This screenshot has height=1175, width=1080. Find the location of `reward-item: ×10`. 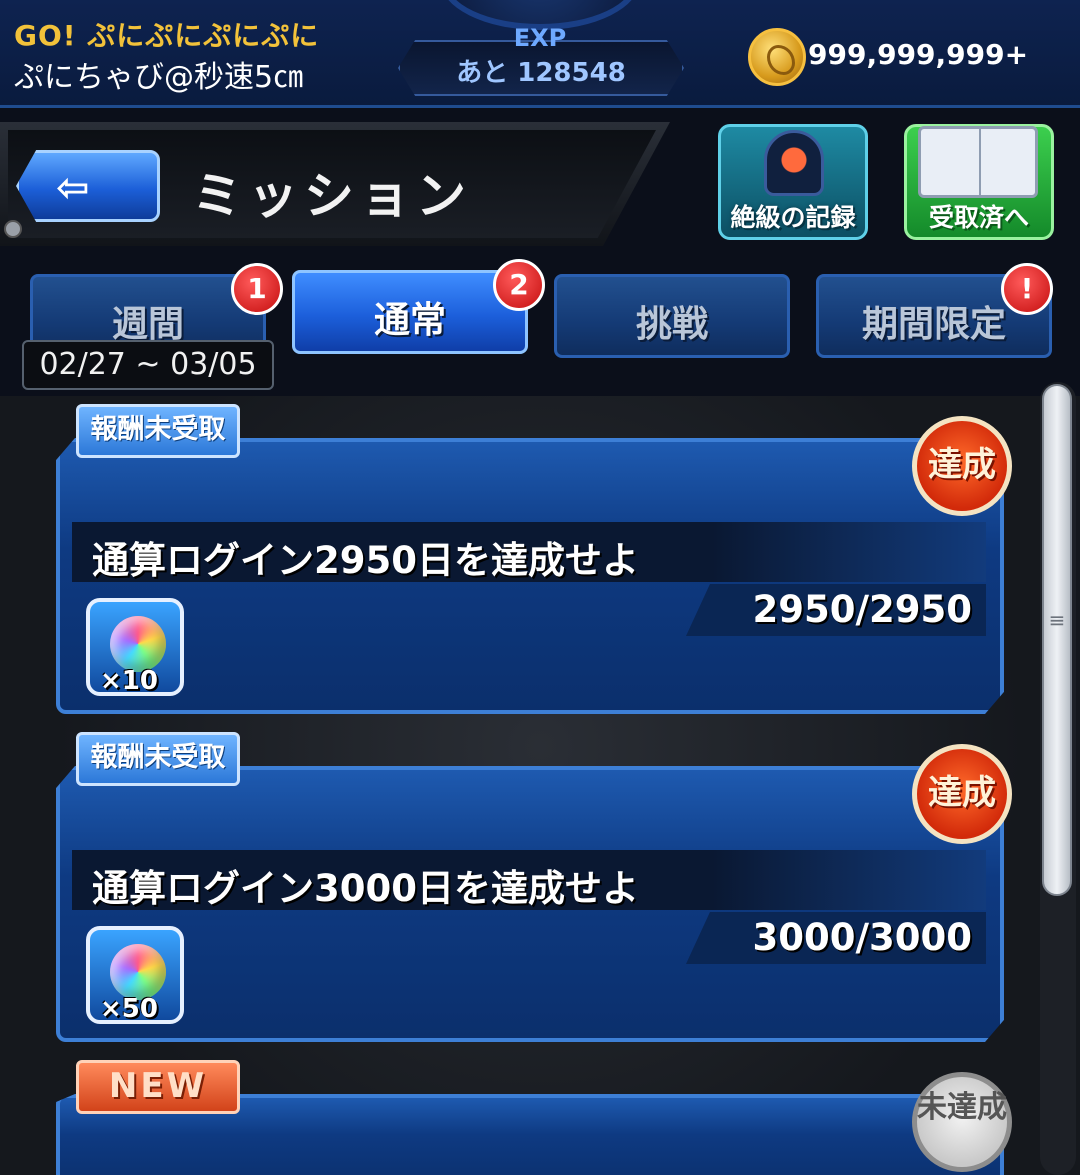

reward-item: ×10 is located at coordinates (135, 647).